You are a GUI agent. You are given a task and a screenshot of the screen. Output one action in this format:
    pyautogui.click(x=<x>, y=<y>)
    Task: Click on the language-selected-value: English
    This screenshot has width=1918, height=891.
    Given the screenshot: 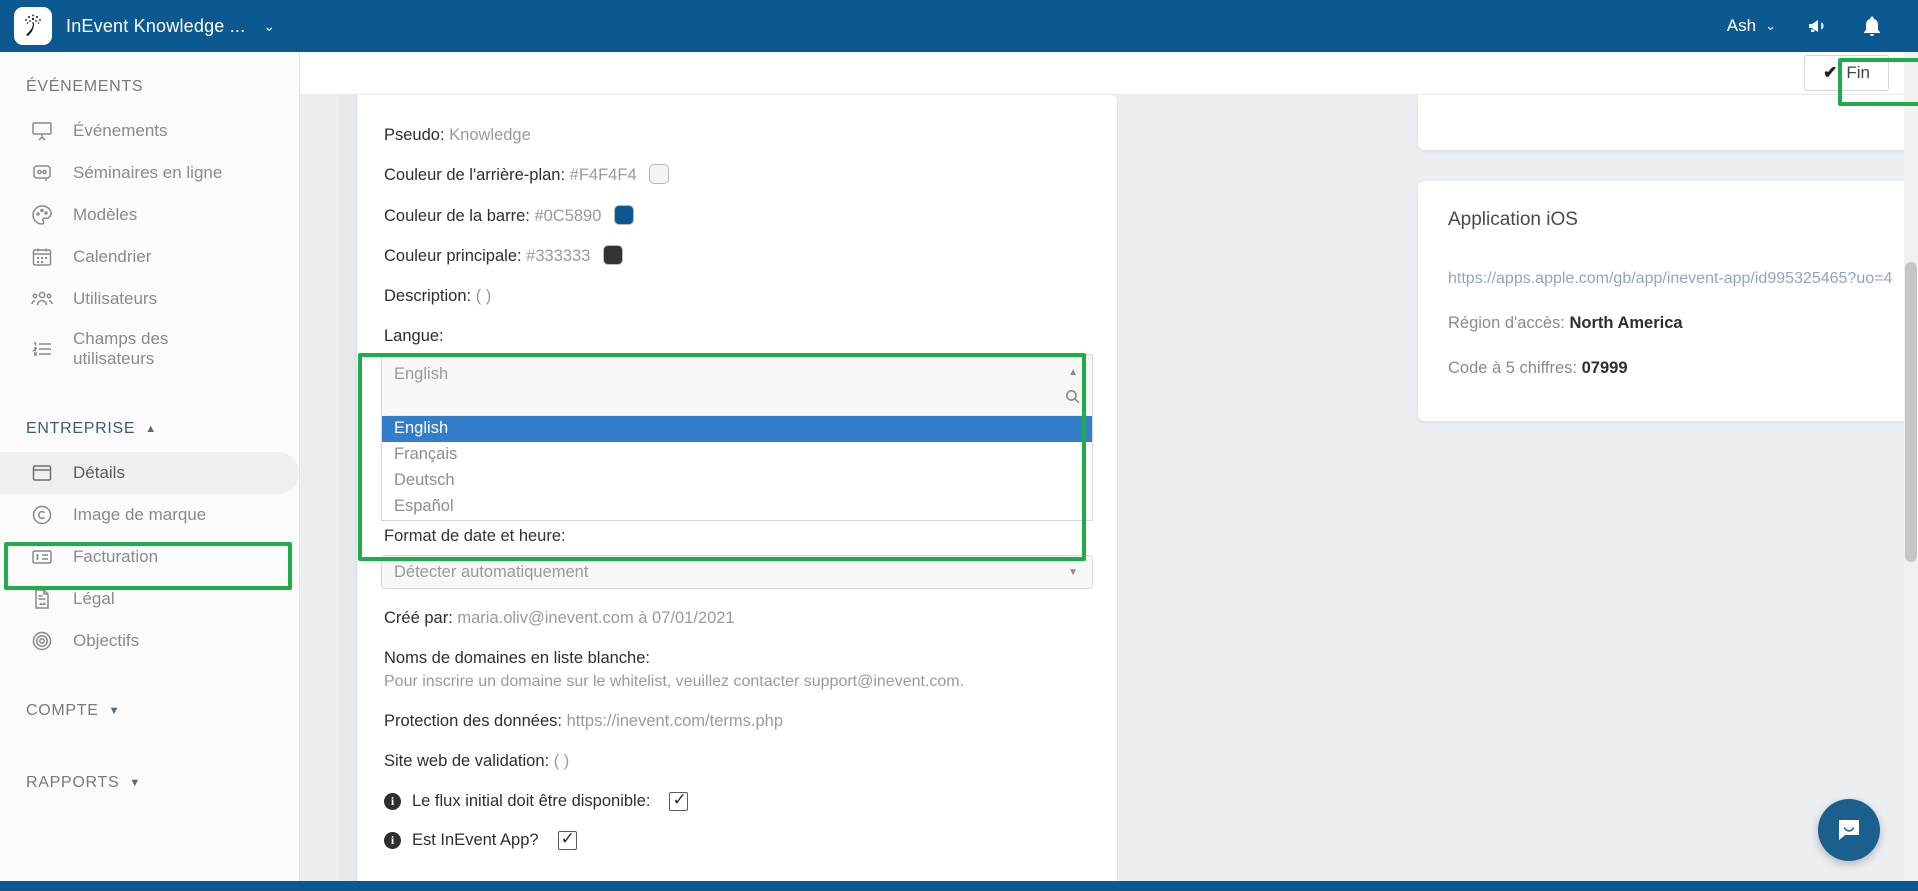 What is the action you would take?
    pyautogui.click(x=421, y=373)
    